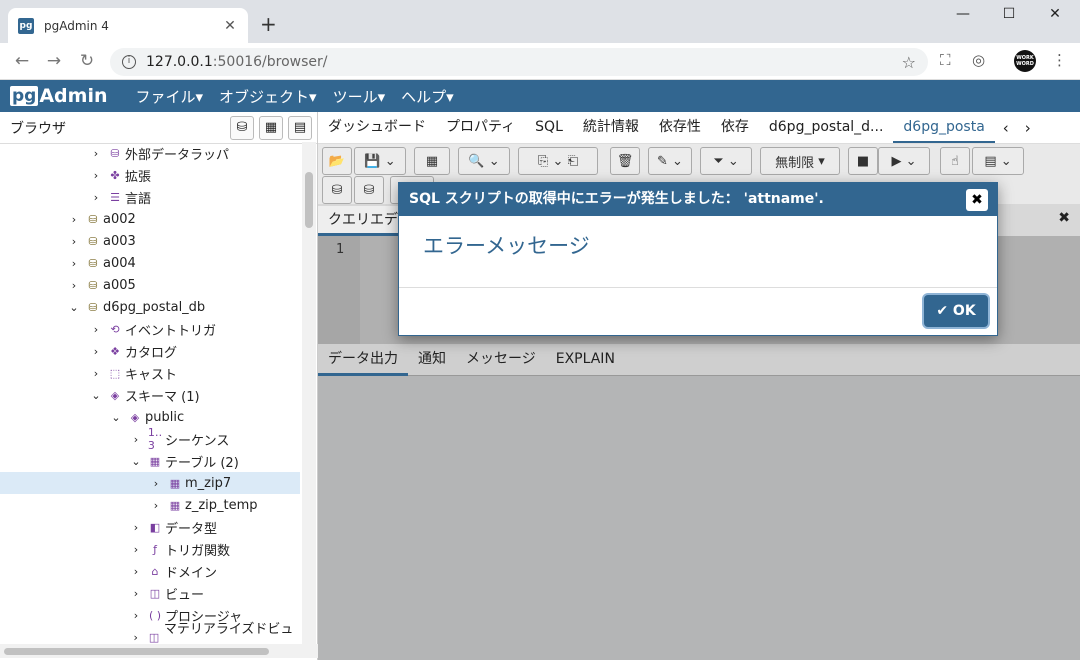 Image resolution: width=1080 pixels, height=660 pixels. Describe the element at coordinates (150, 153) in the screenshot. I see `tree-node: › ⛁ 外部データラッパ` at that location.